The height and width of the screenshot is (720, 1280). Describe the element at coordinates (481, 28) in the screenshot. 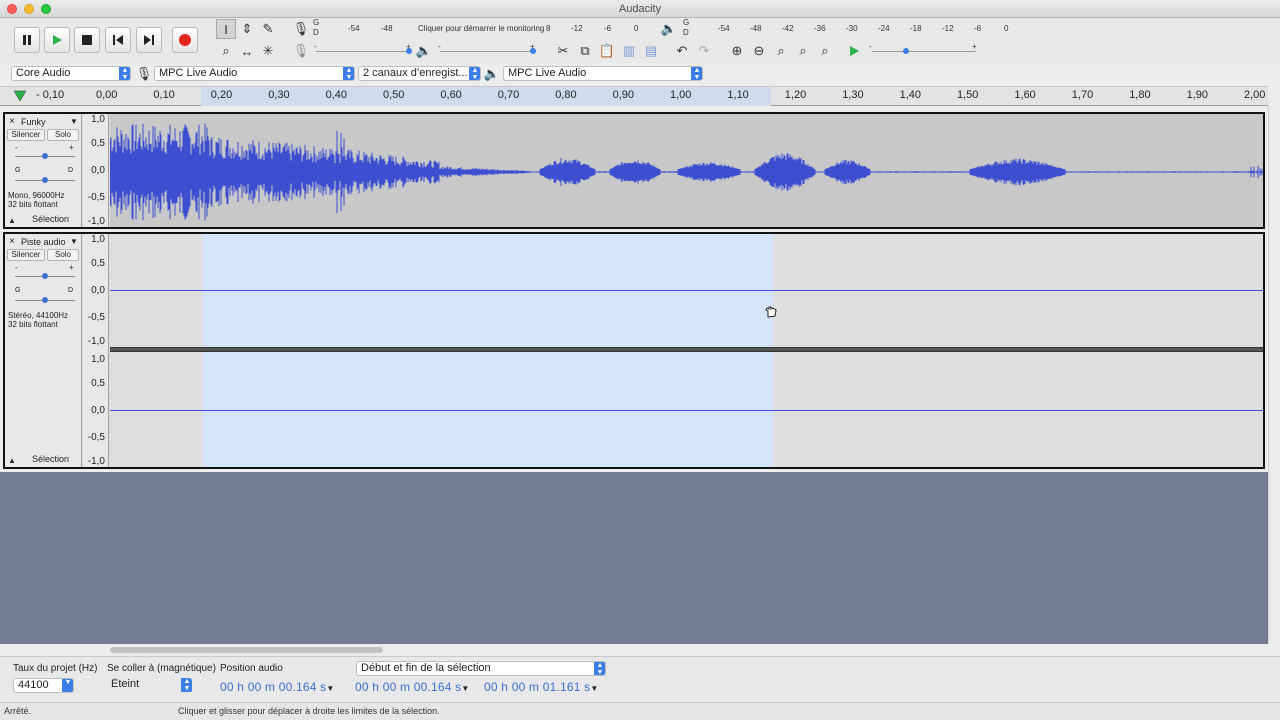

I see `record-meter-hint: Cliquer pour démarrer le monitoring` at that location.